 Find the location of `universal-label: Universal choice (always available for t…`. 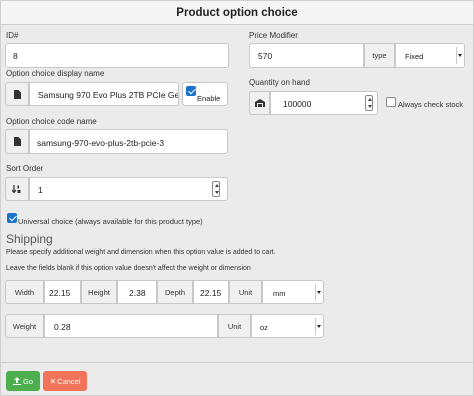

universal-label: Universal choice (always available for t… is located at coordinates (110, 221).